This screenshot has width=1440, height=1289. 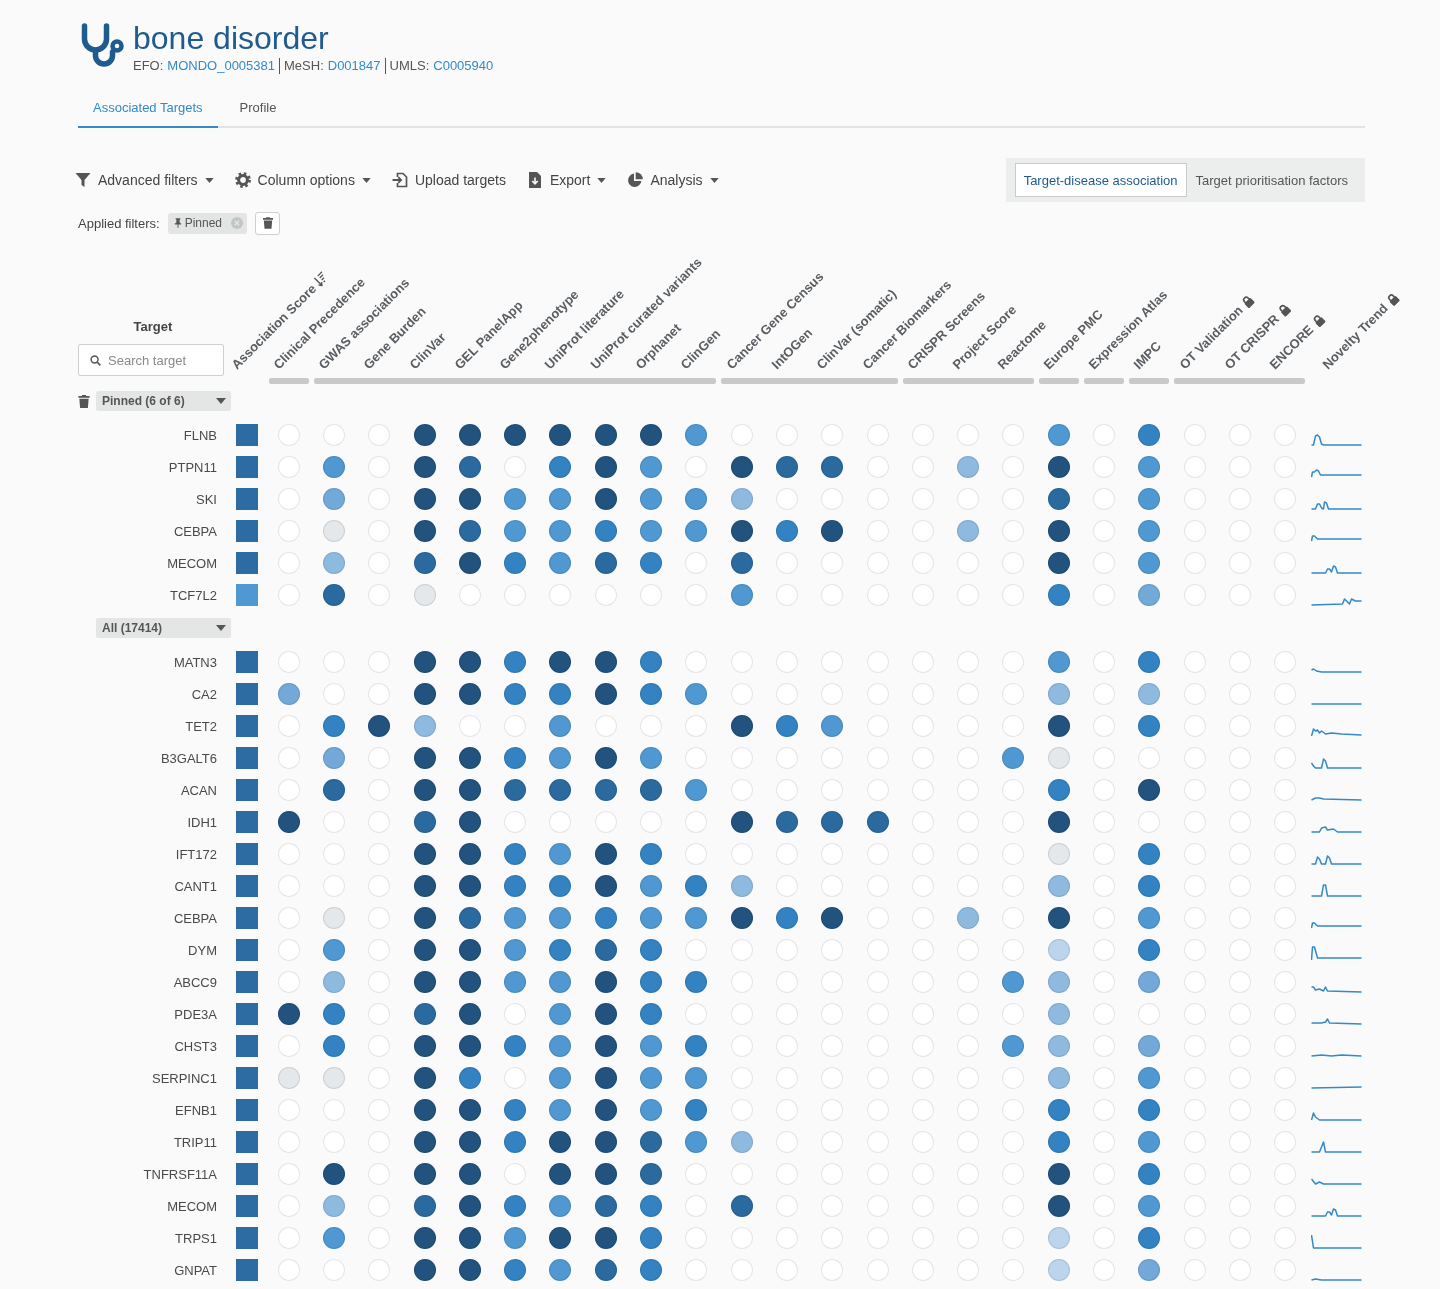 What do you see at coordinates (268, 223) in the screenshot?
I see `clear-filters-button` at bounding box center [268, 223].